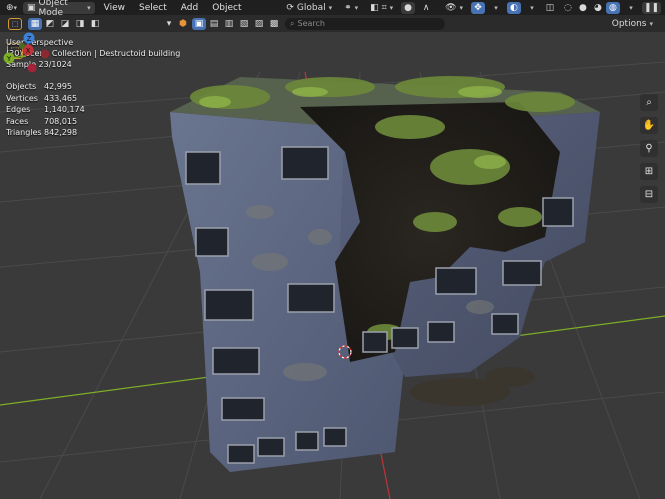 The width and height of the screenshot is (665, 499). What do you see at coordinates (532, 8) in the screenshot?
I see `overlay-dropdown: ▾` at bounding box center [532, 8].